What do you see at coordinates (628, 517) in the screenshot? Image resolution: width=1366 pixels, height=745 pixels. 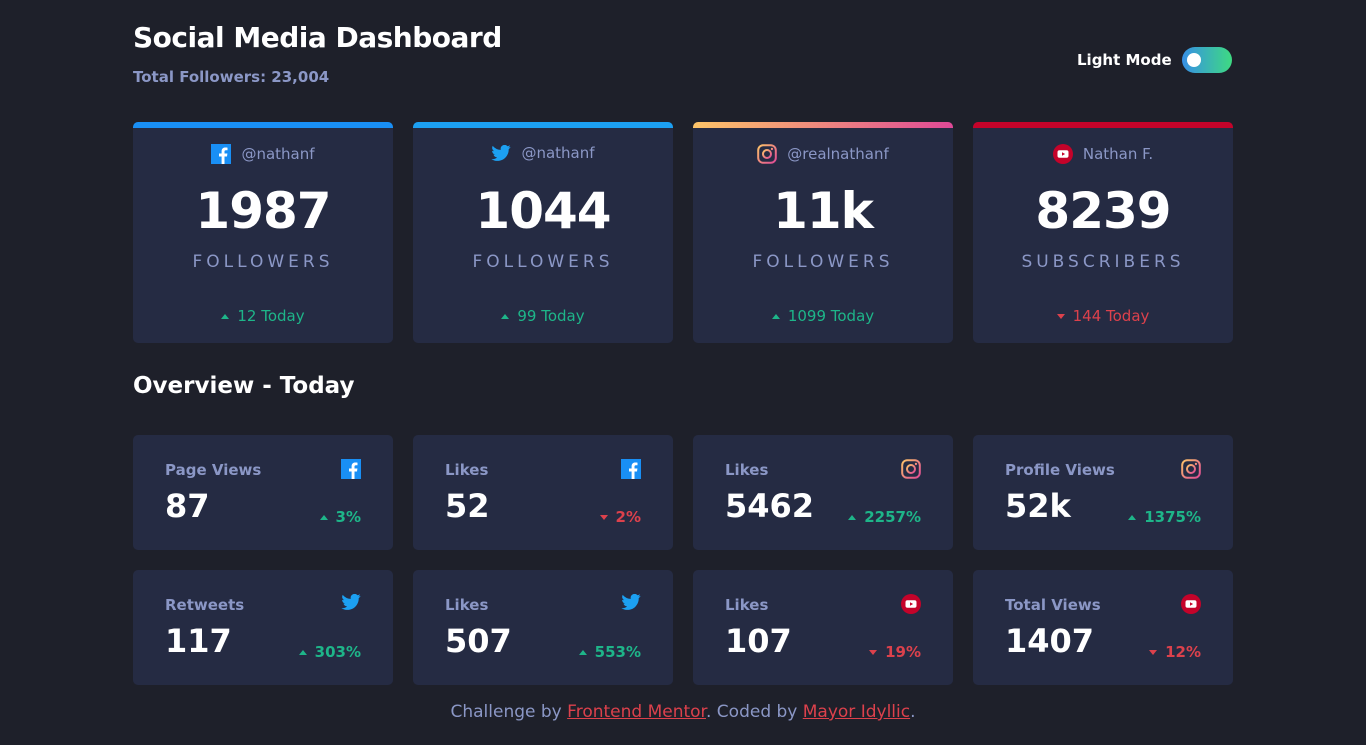 I see `delta-percent: 2%` at bounding box center [628, 517].